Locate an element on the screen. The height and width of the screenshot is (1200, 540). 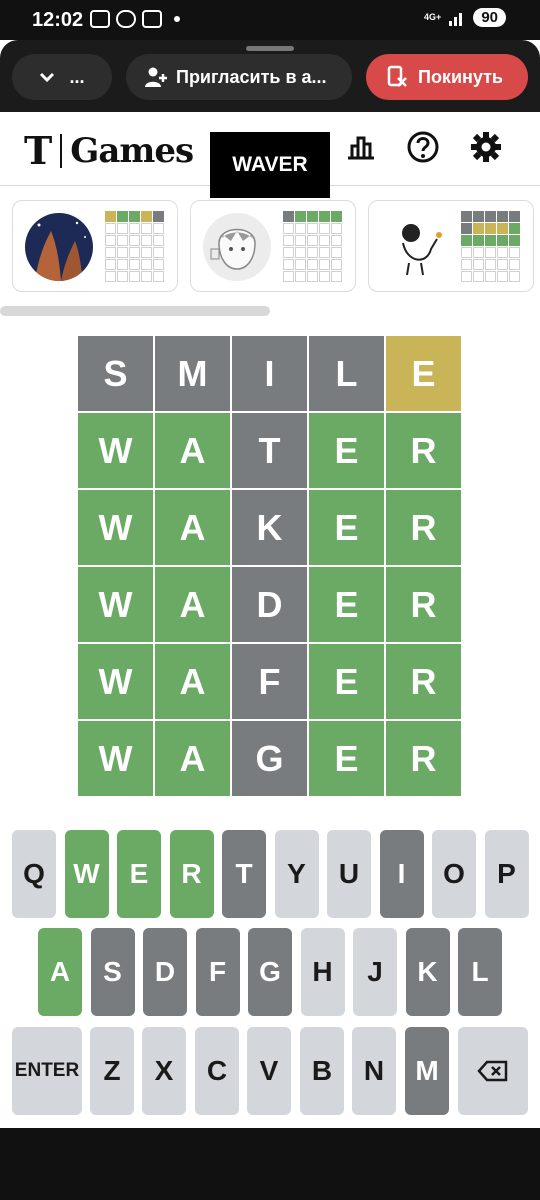
help-icon is located at coordinates (423, 147).